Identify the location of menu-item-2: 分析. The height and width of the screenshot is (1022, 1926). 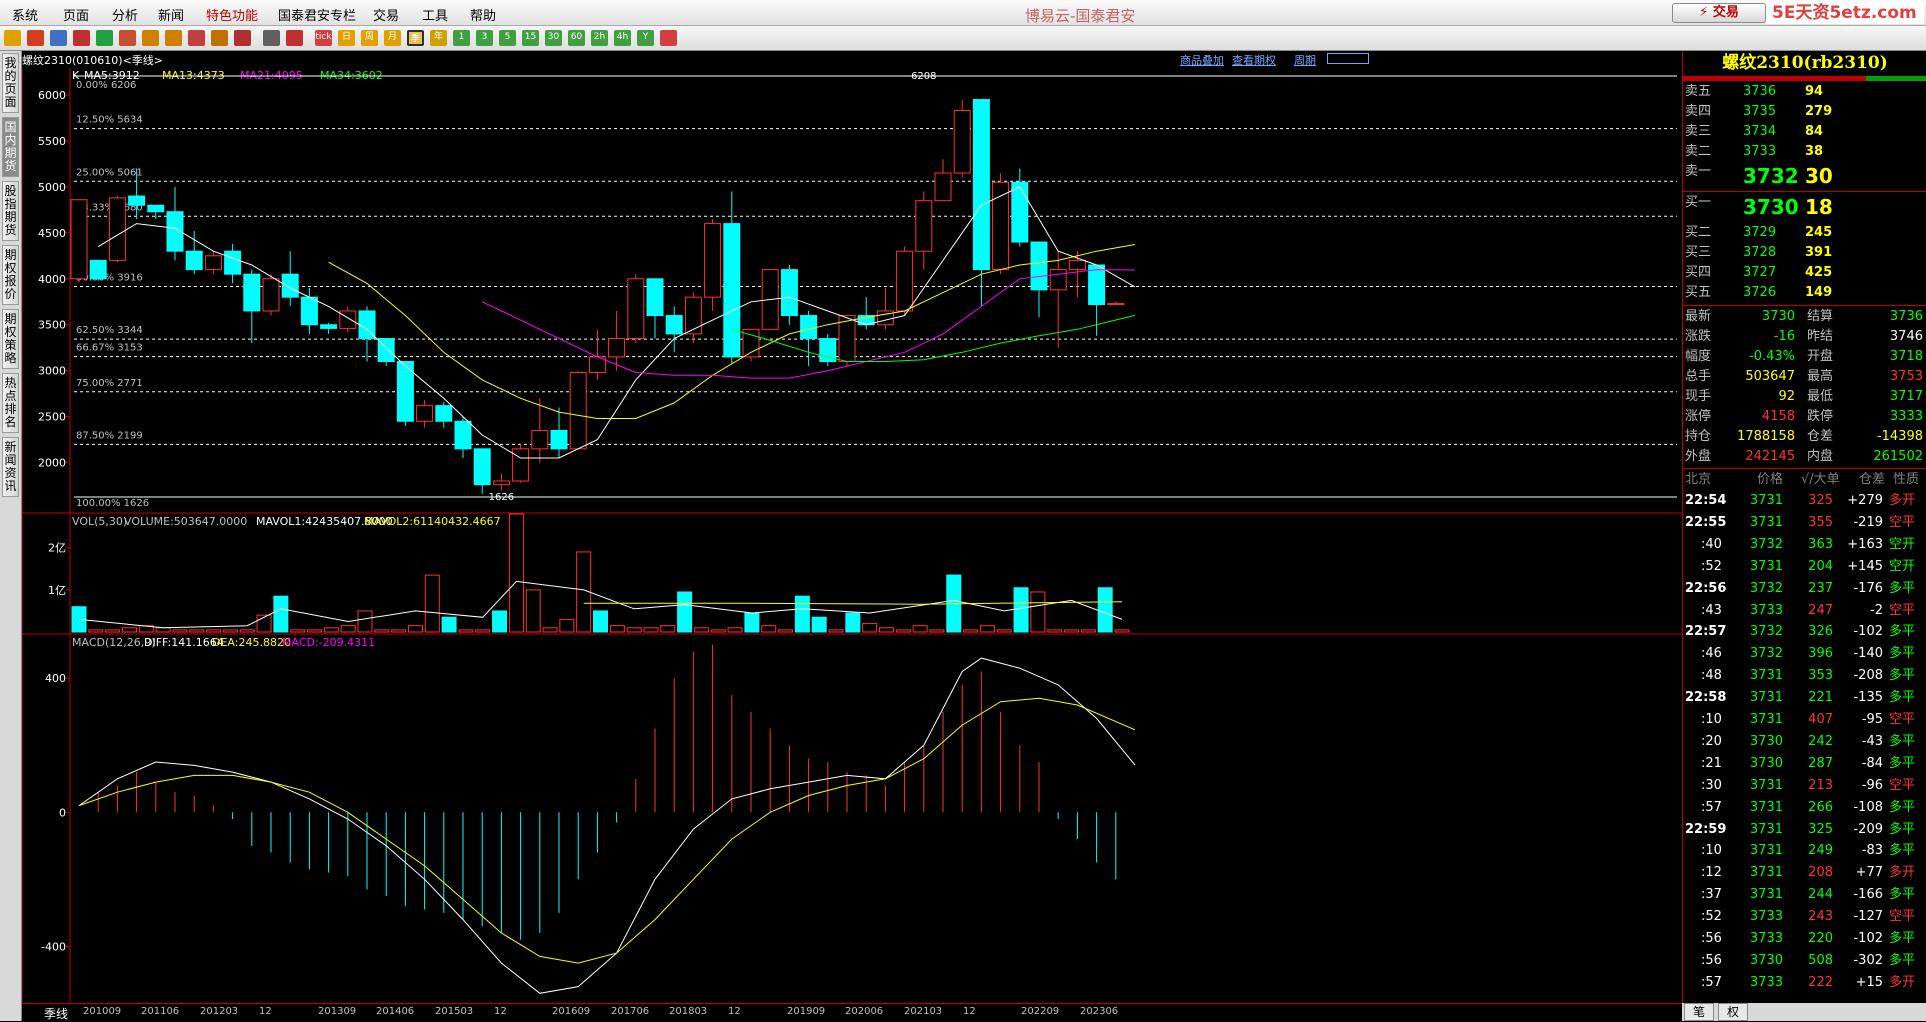
(125, 14).